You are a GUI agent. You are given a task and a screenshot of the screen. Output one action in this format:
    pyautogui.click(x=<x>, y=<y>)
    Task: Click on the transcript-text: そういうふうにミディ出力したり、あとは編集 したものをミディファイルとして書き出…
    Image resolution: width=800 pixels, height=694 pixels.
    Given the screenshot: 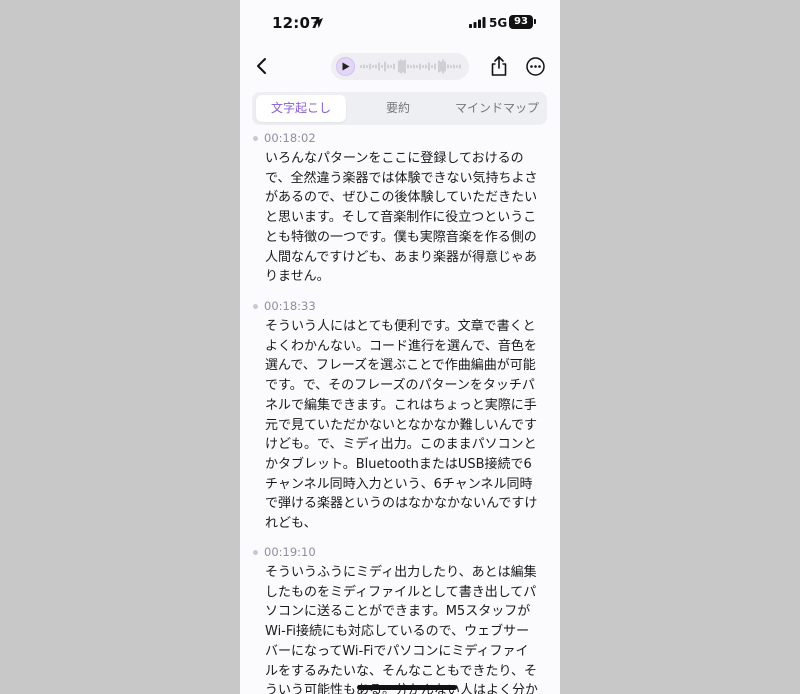 What is the action you would take?
    pyautogui.click(x=401, y=629)
    